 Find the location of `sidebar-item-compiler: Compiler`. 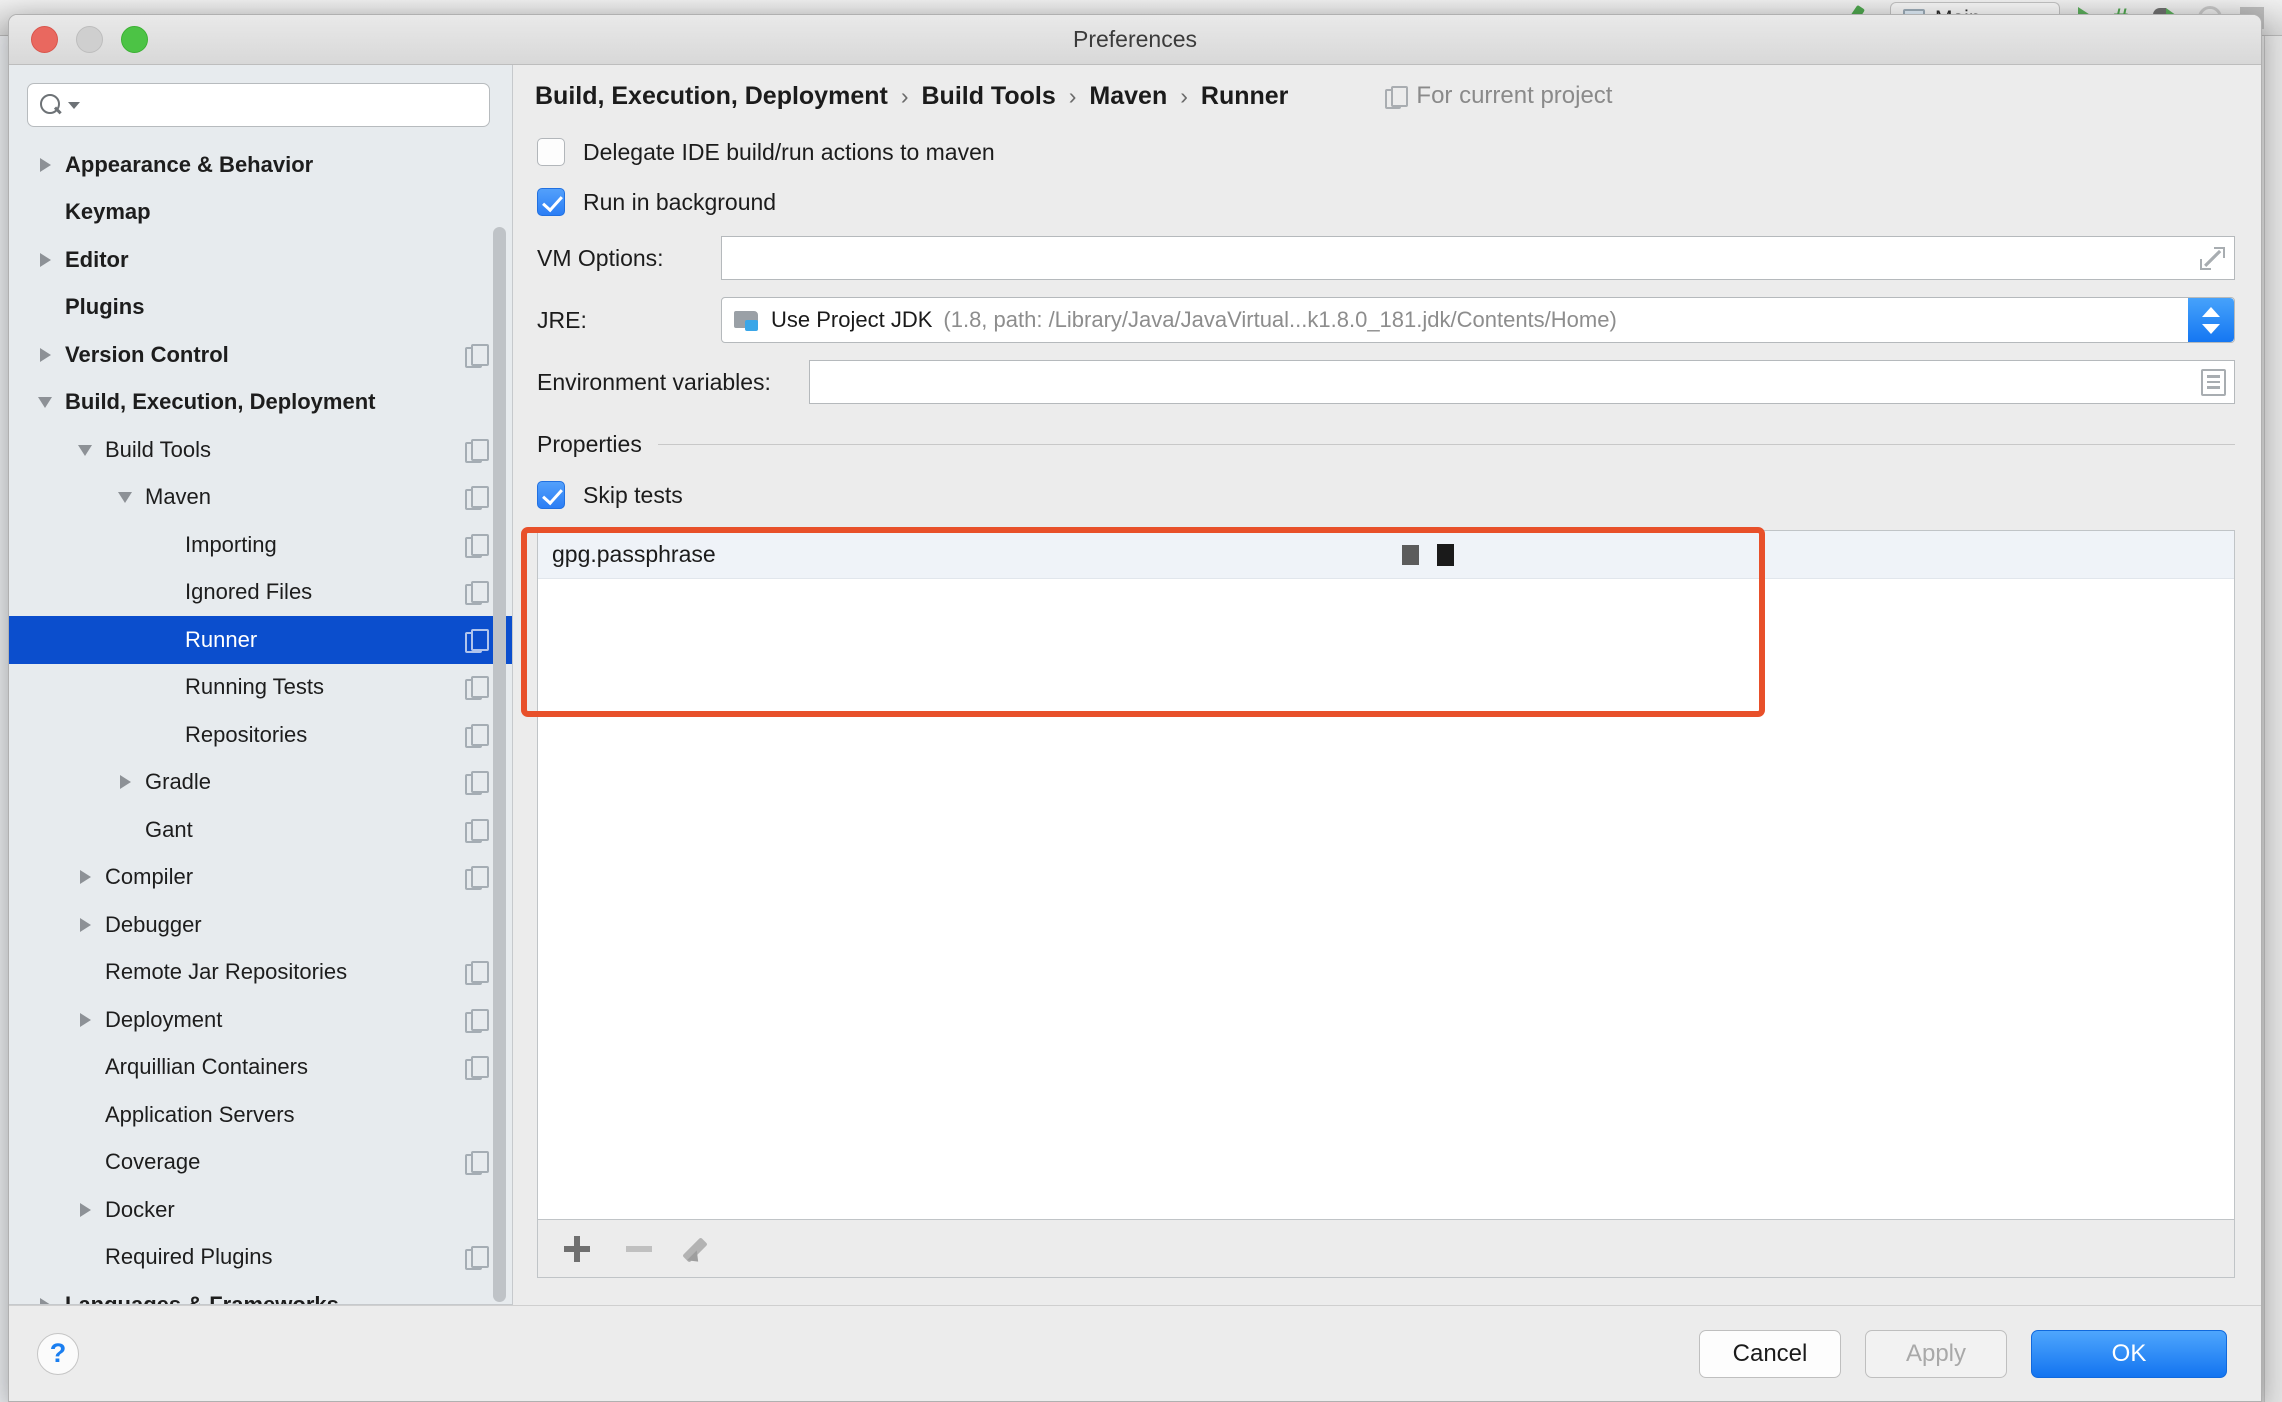

sidebar-item-compiler: Compiler is located at coordinates (260, 878).